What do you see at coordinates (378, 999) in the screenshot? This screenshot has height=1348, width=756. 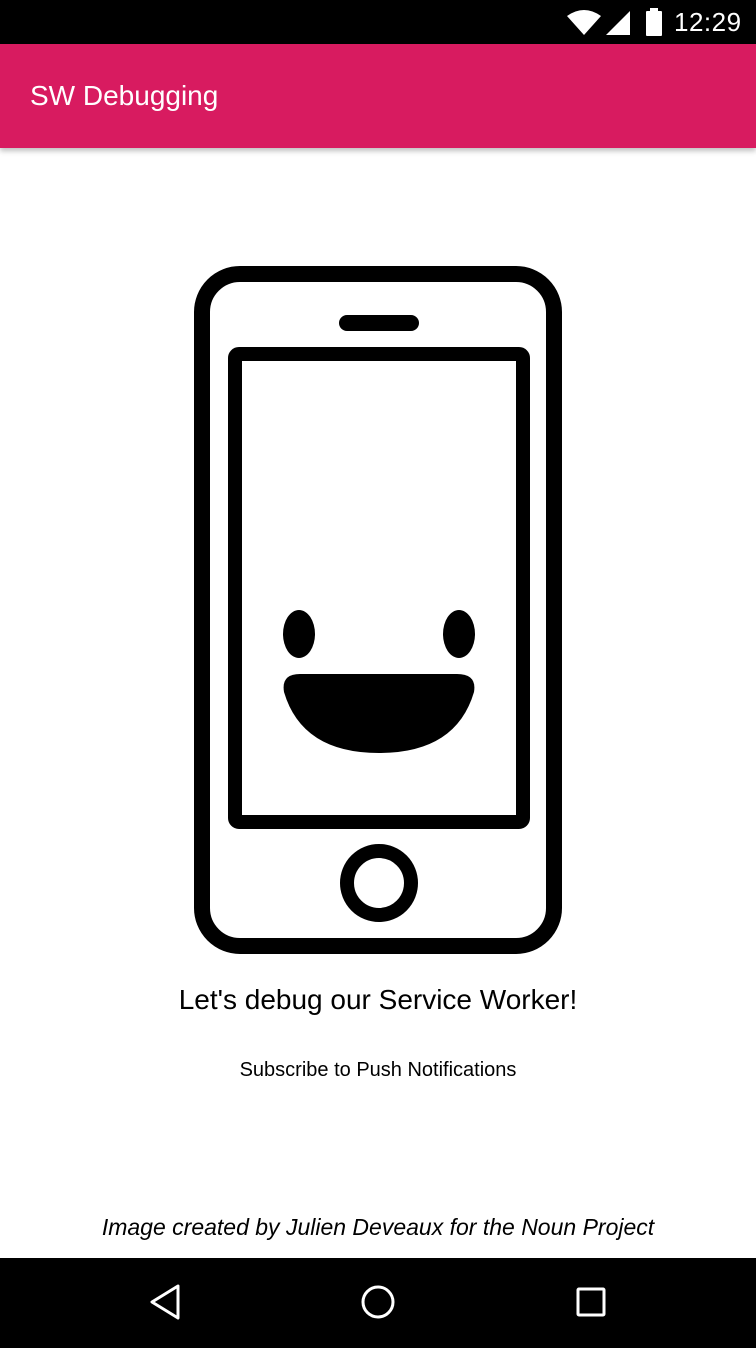 I see `headline: Let's debug our Service Worker!` at bounding box center [378, 999].